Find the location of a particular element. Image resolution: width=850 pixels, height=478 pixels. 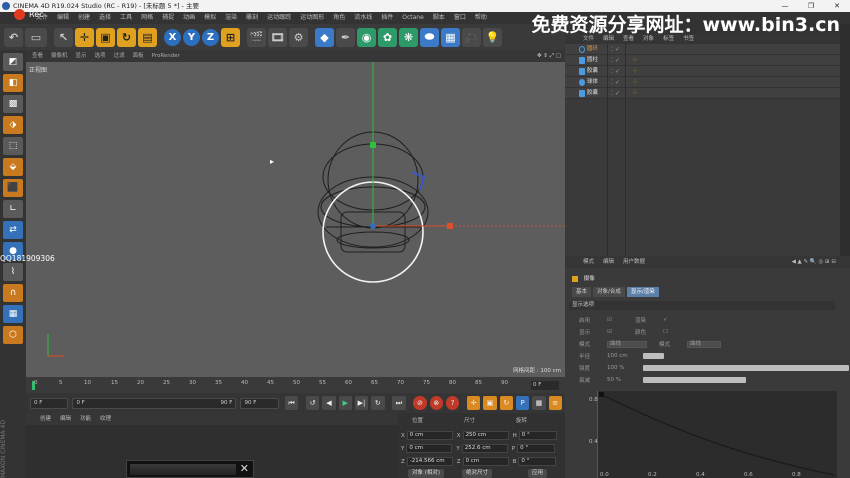

snap-icon: ⌇ is located at coordinates (13, 272).